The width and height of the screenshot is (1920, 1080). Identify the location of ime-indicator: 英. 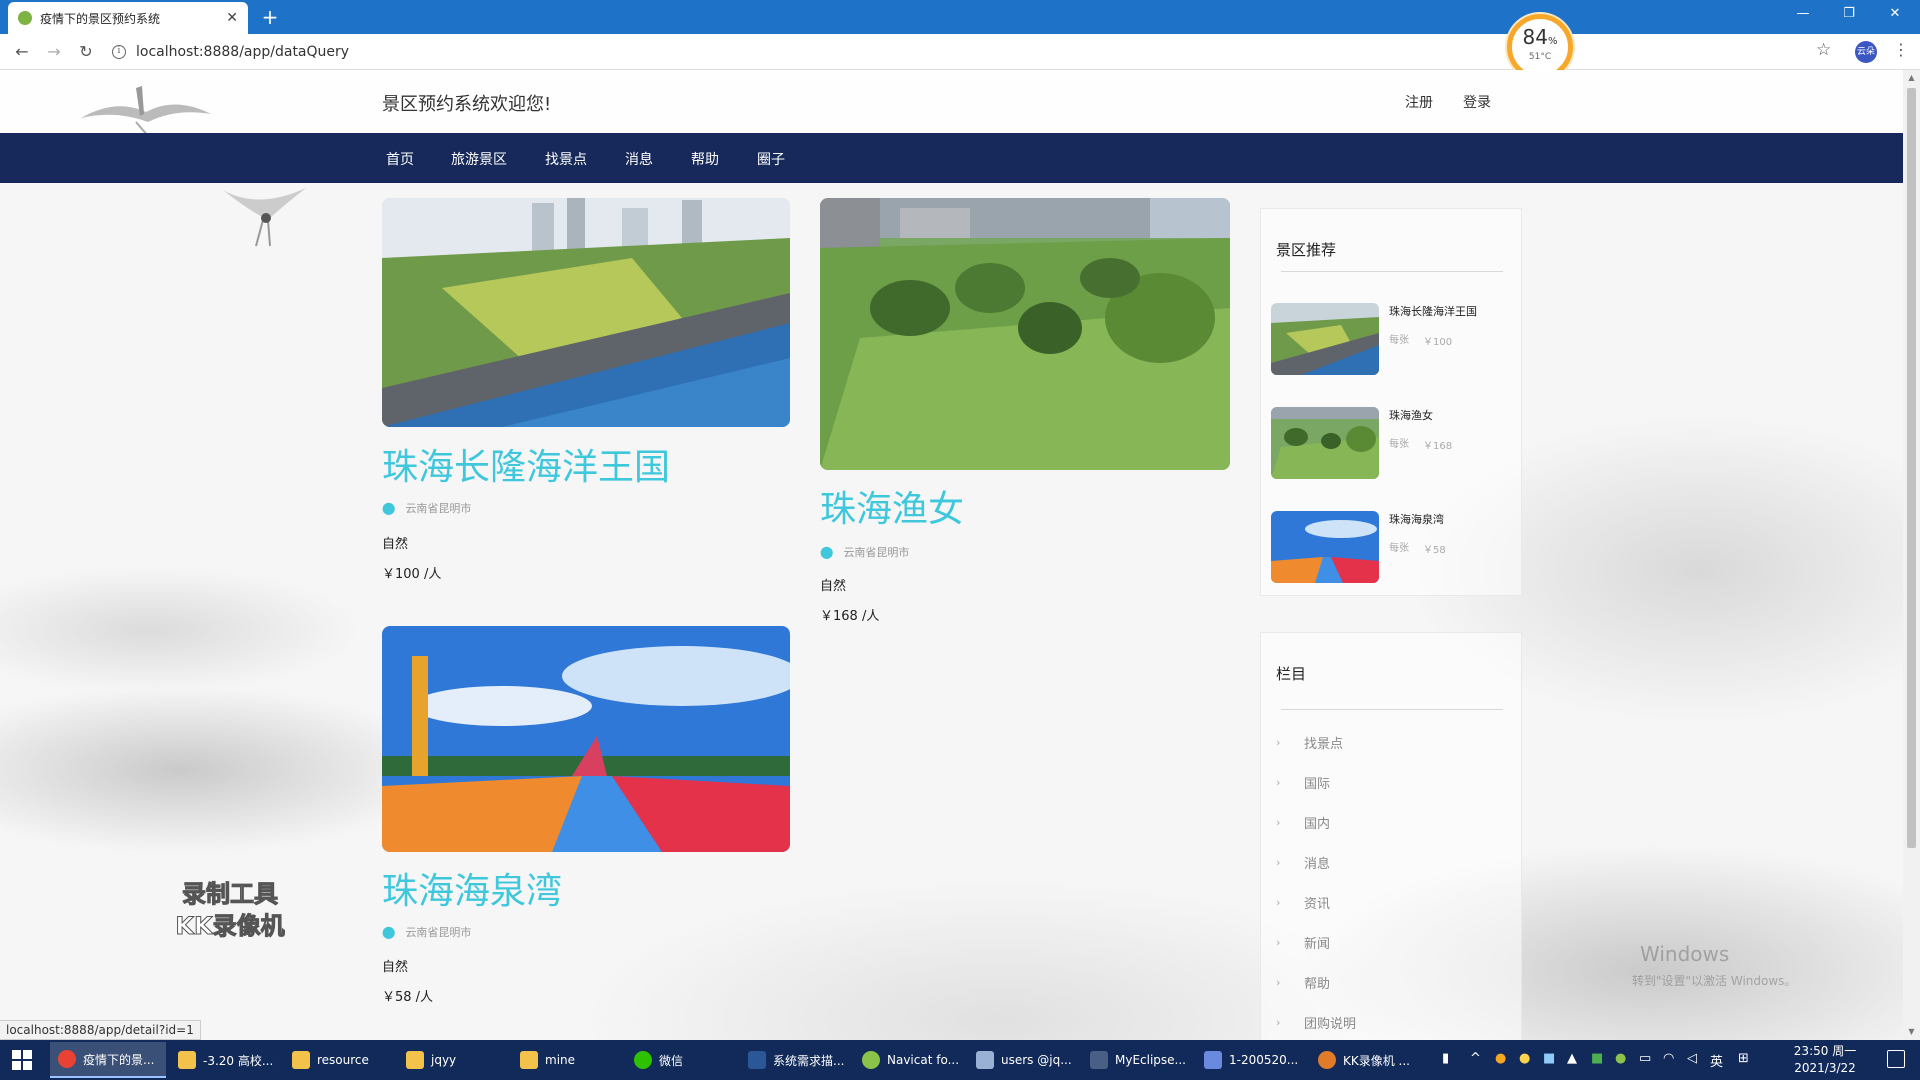
(1716, 1060).